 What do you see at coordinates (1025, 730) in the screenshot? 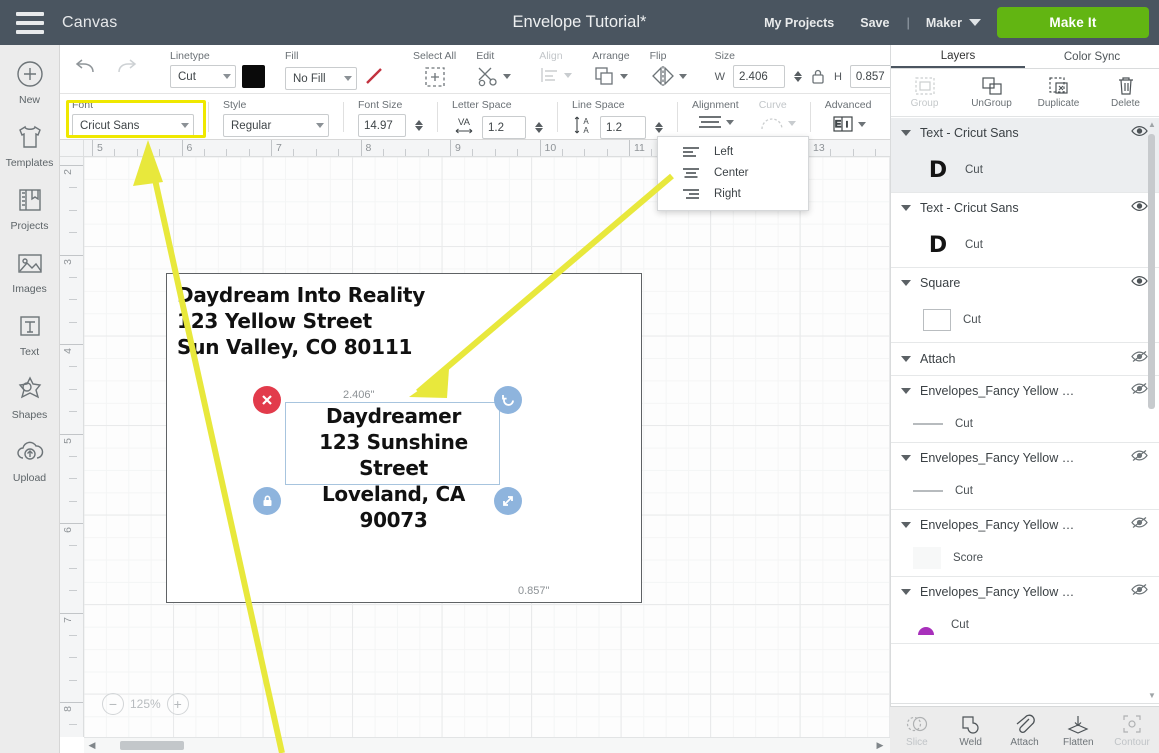
I see `attach-button: Attach` at bounding box center [1025, 730].